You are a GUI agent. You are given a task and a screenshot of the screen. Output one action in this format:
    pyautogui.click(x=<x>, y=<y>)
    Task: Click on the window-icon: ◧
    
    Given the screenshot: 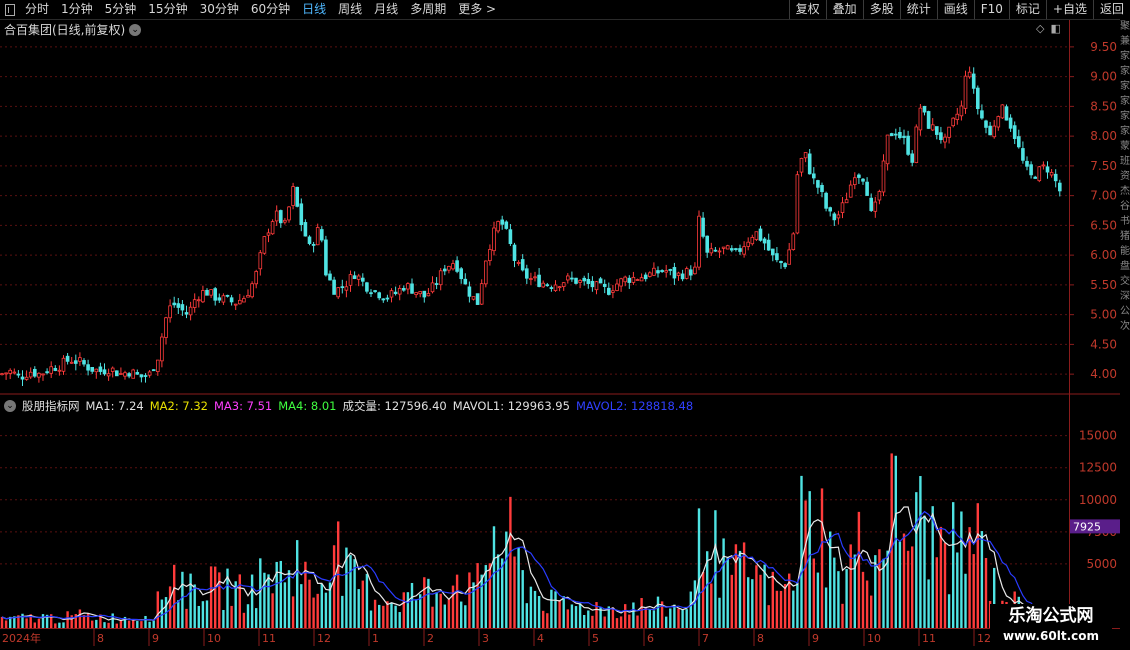 What is the action you would take?
    pyautogui.click(x=1055, y=28)
    